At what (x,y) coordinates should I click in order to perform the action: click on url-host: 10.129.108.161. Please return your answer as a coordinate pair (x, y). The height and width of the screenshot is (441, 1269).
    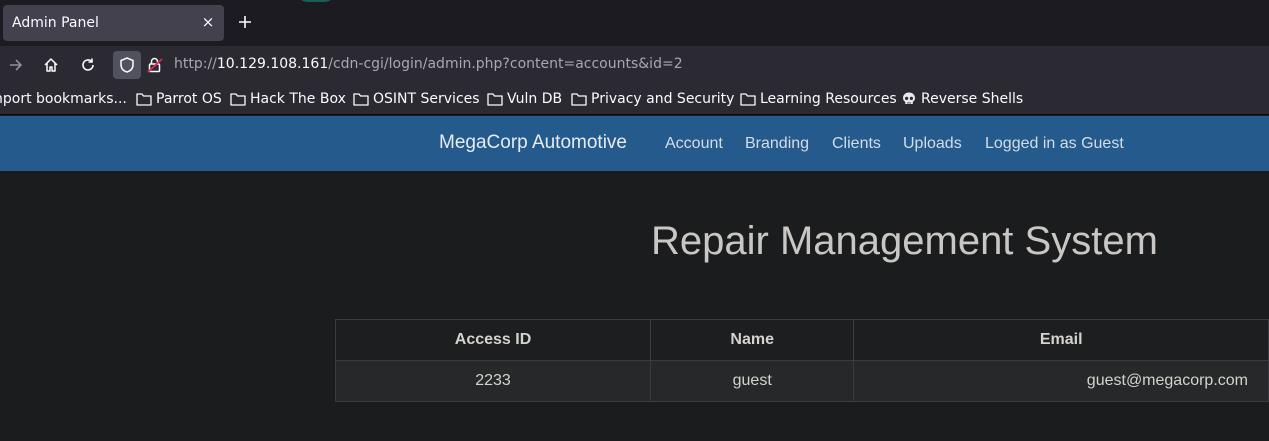
    Looking at the image, I should click on (272, 64).